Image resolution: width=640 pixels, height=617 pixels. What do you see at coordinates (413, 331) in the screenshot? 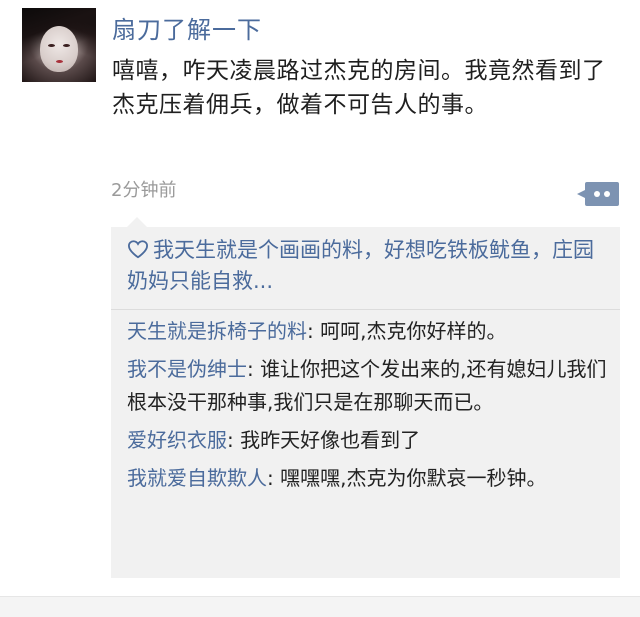
I see `comment-text: 呵呵,杰克你好样的。` at bounding box center [413, 331].